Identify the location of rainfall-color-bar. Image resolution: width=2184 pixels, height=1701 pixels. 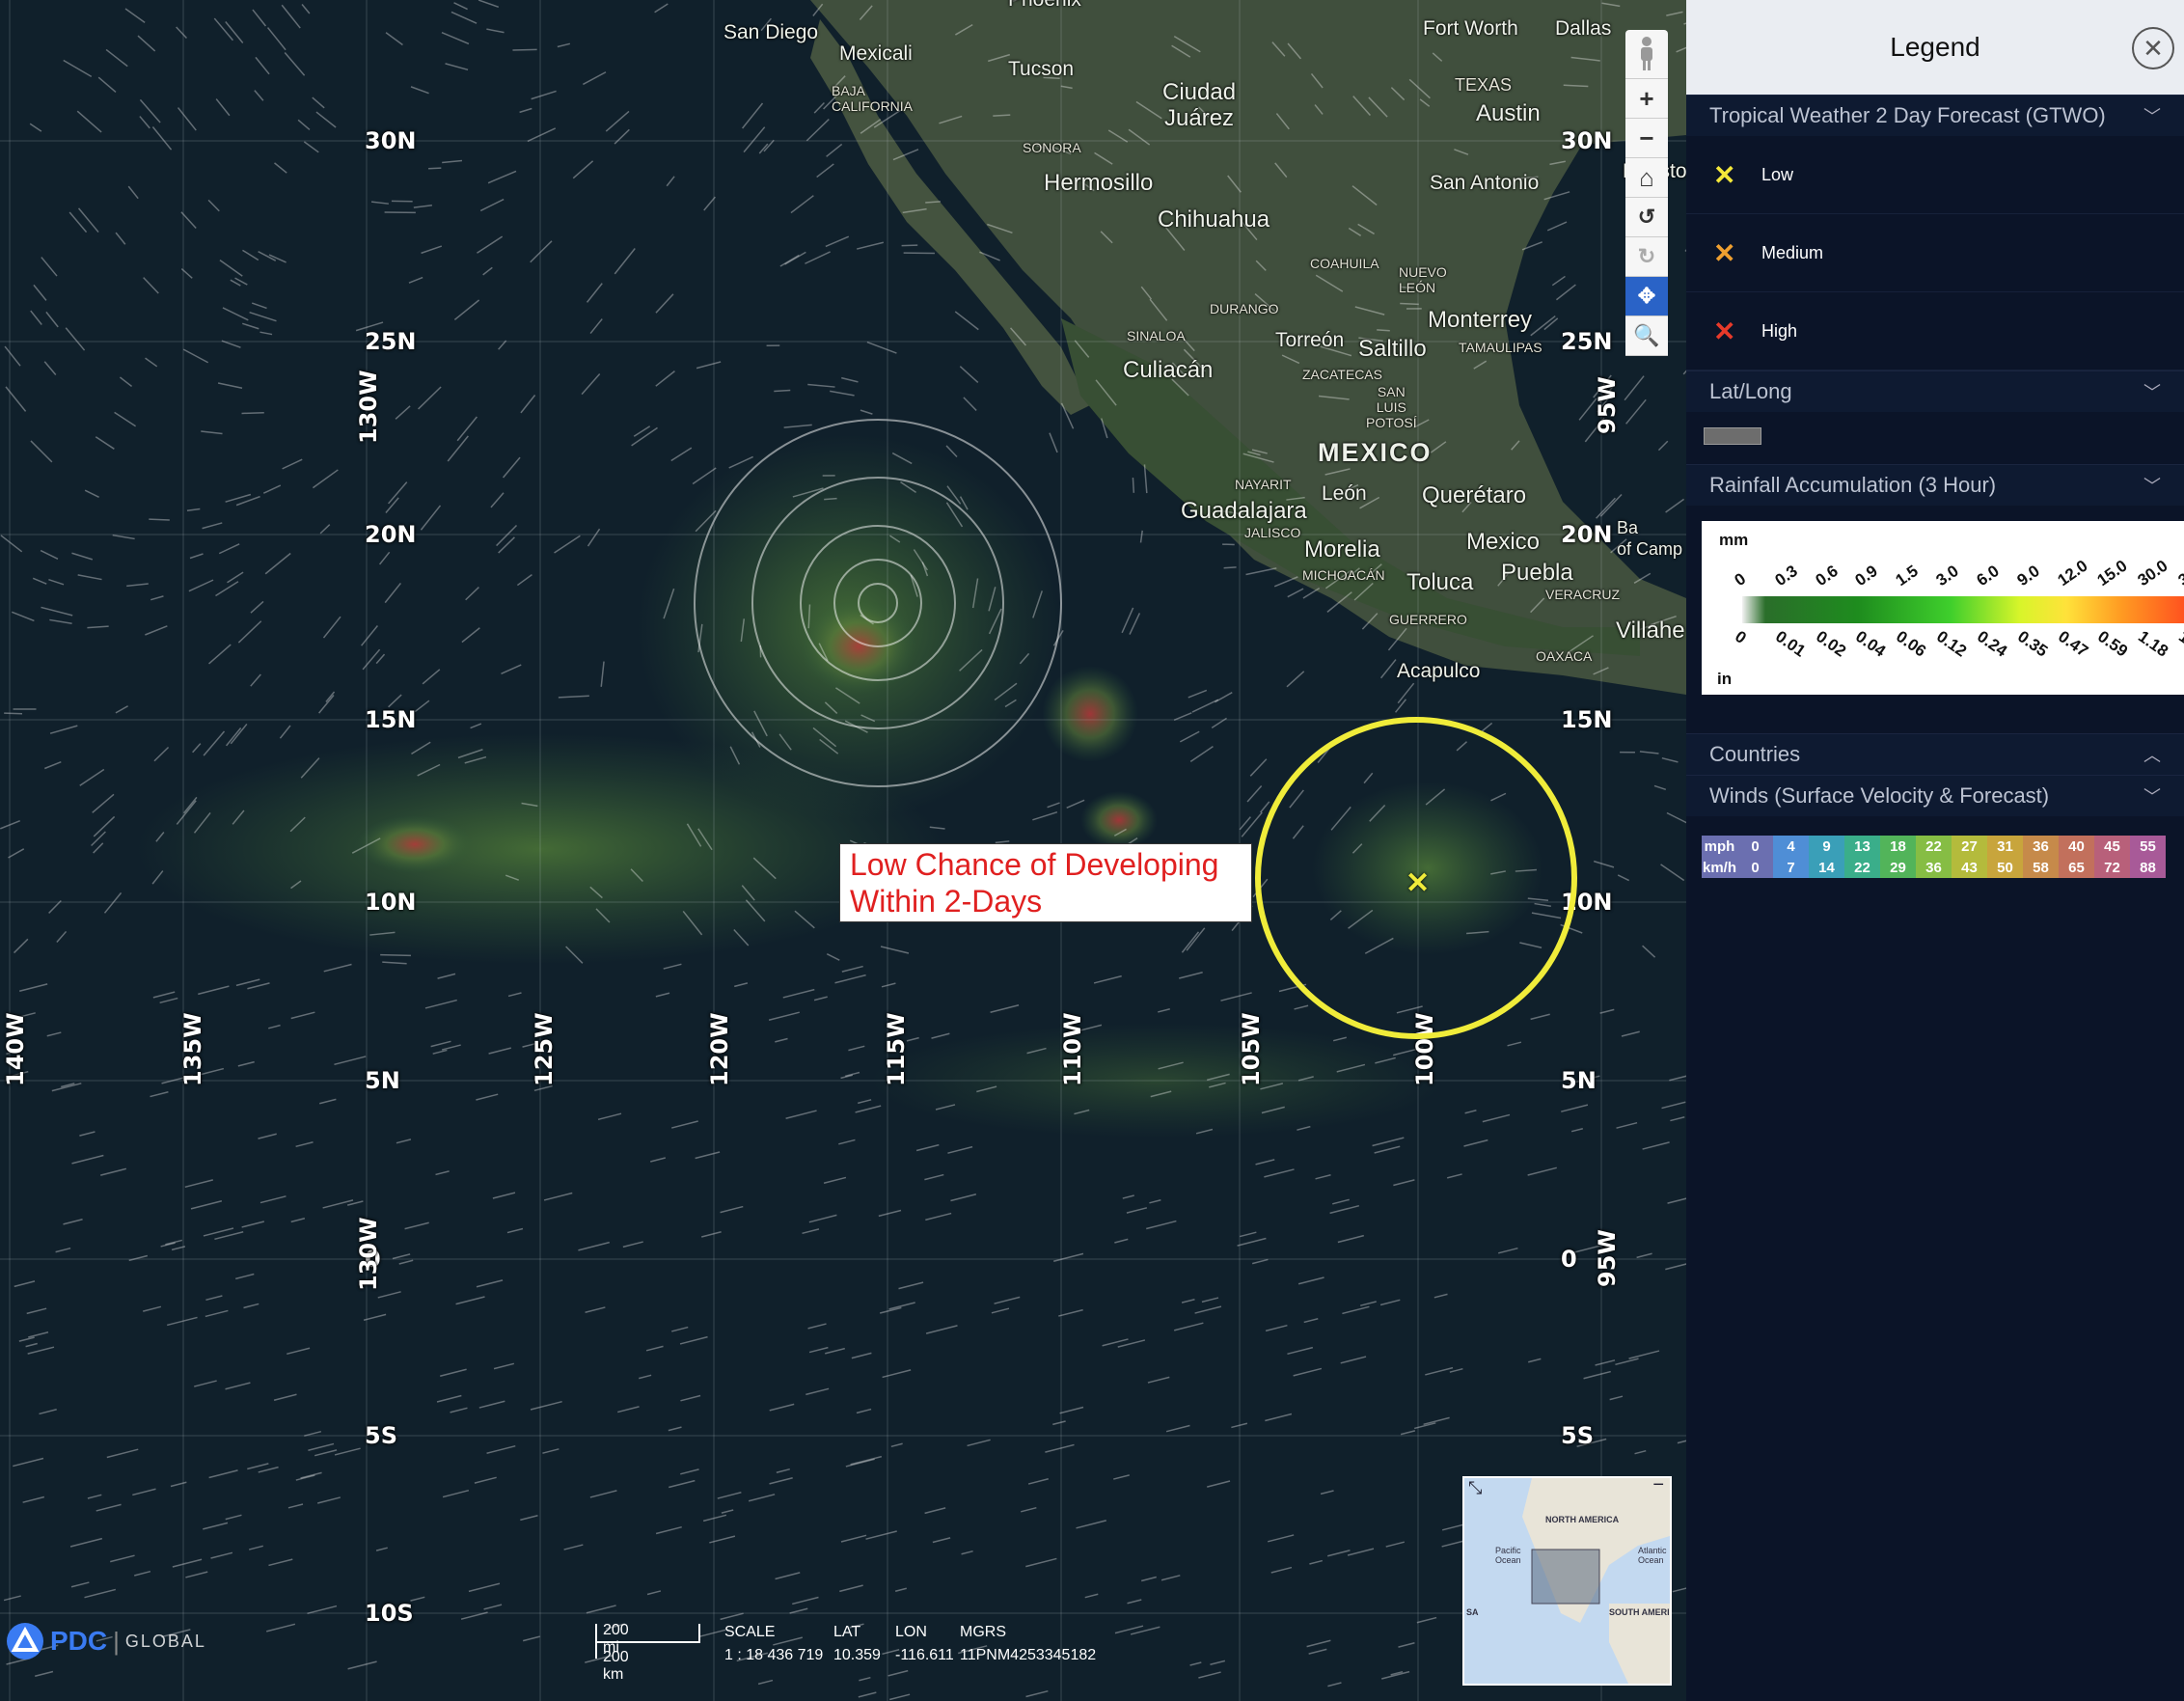
(1963, 610).